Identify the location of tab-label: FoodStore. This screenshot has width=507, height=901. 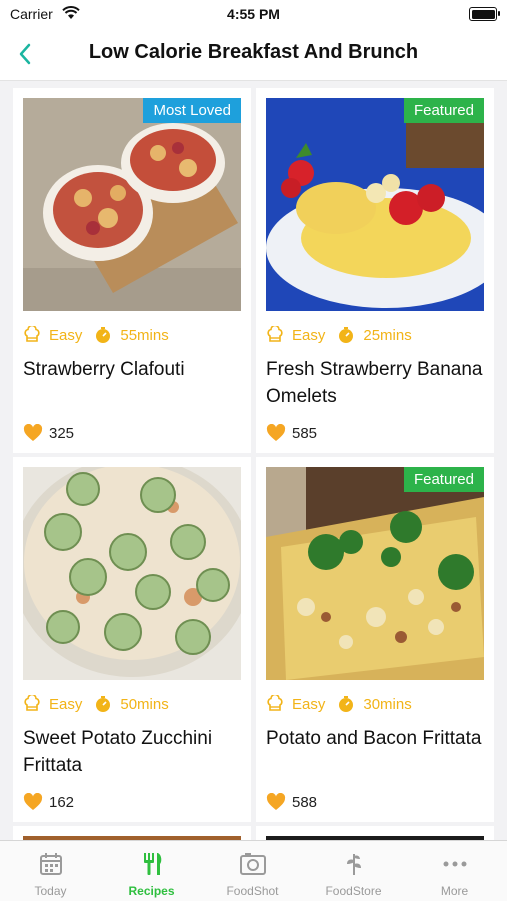
(353, 891).